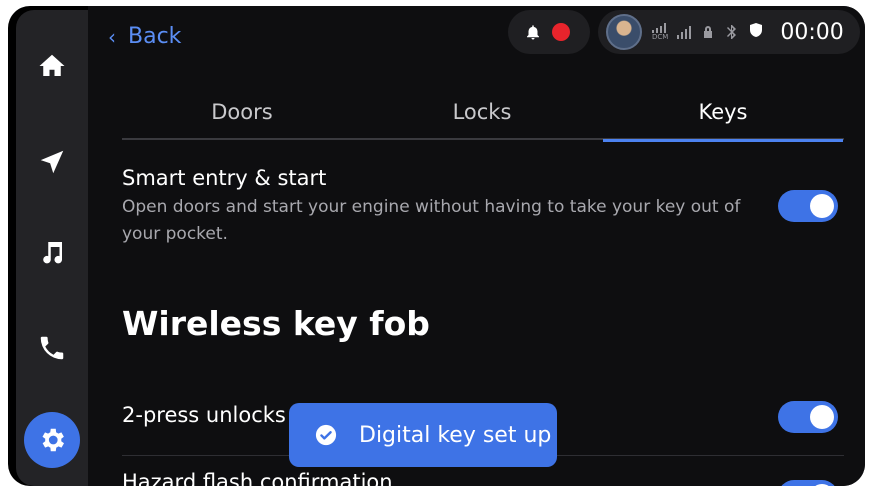 The width and height of the screenshot is (869, 489). What do you see at coordinates (561, 32) in the screenshot?
I see `recording-indicator` at bounding box center [561, 32].